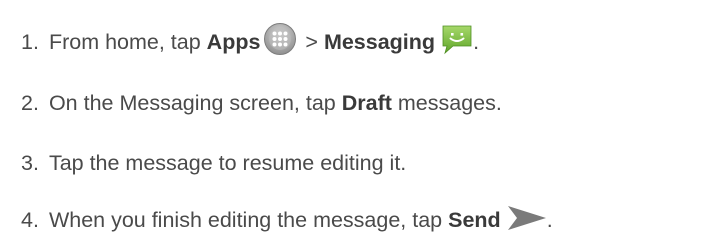  I want to click on apps-grid-icon, so click(280, 39).